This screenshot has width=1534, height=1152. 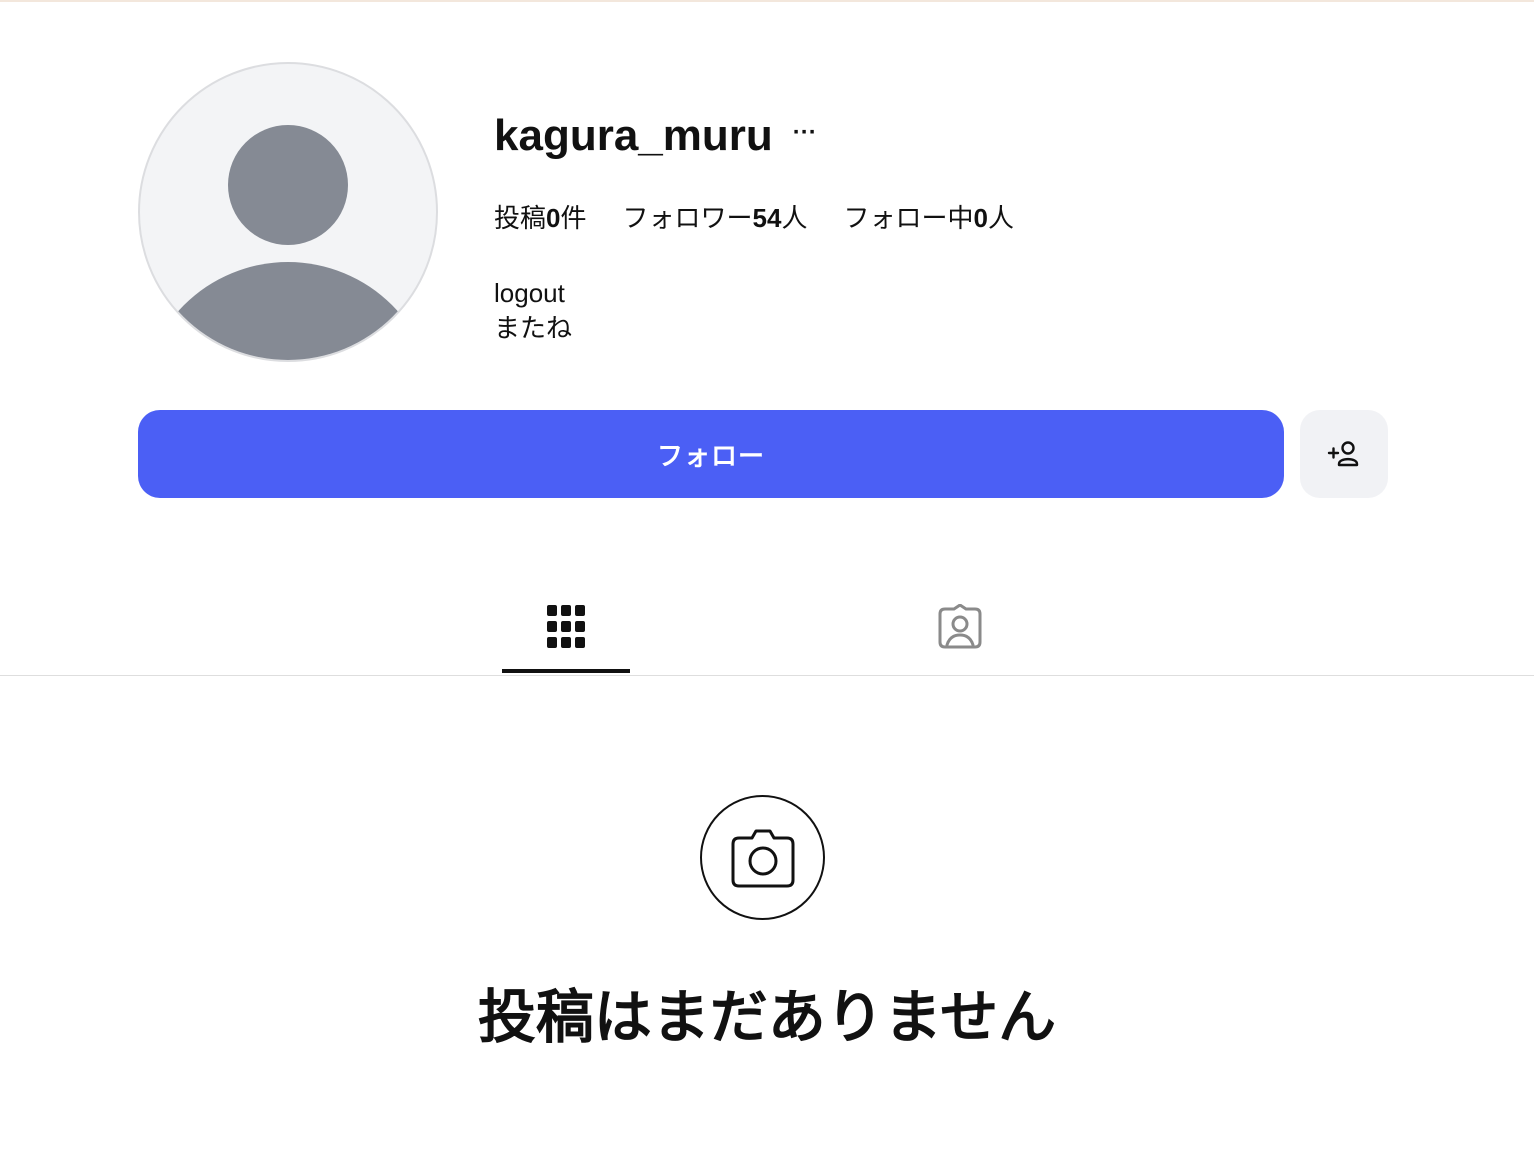 I want to click on following-stat: フォロー中 0 人, so click(x=928, y=216).